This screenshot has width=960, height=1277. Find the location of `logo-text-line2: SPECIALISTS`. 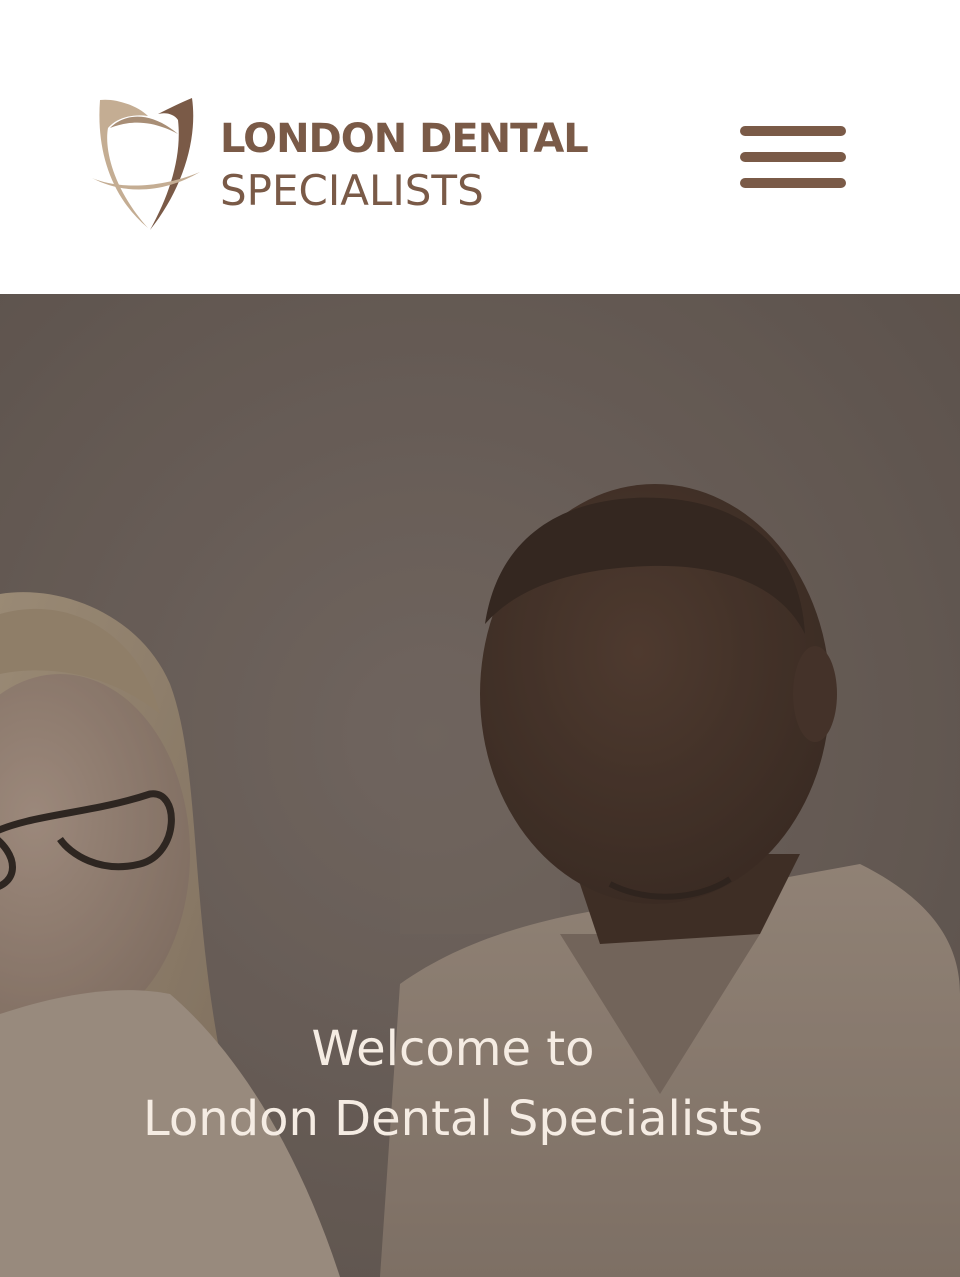

logo-text-line2: SPECIALISTS is located at coordinates (352, 190).